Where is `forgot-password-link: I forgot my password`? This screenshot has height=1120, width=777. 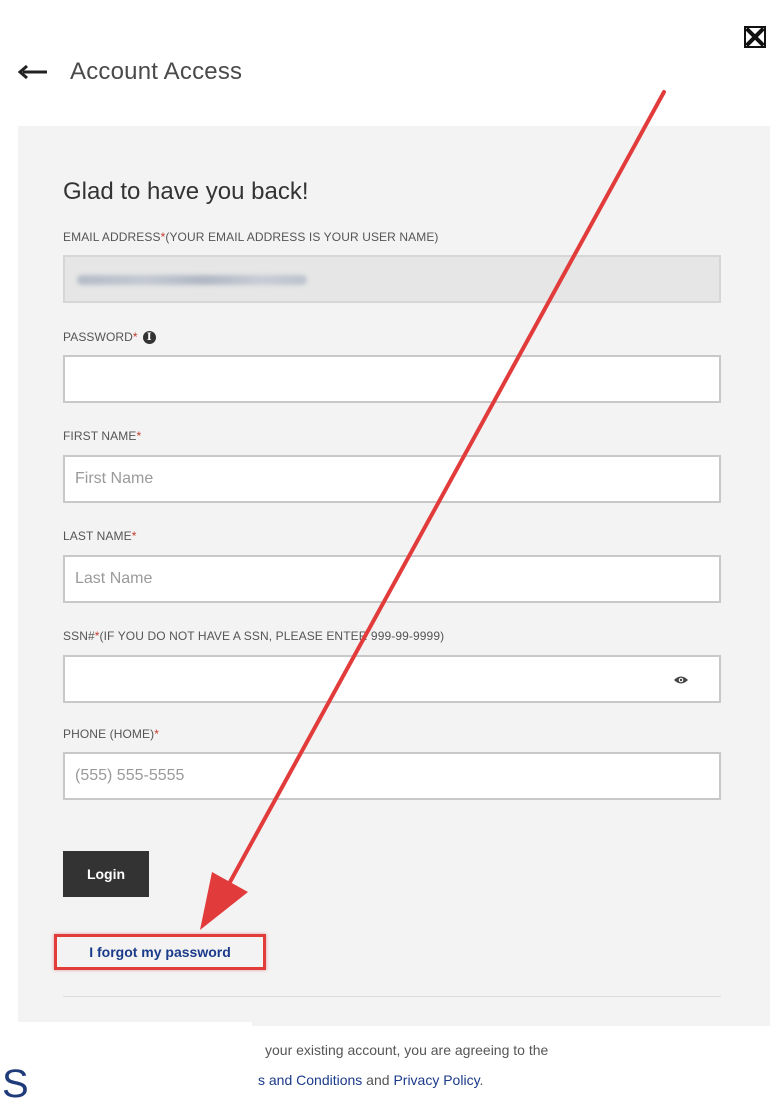 forgot-password-link: I forgot my password is located at coordinates (160, 952).